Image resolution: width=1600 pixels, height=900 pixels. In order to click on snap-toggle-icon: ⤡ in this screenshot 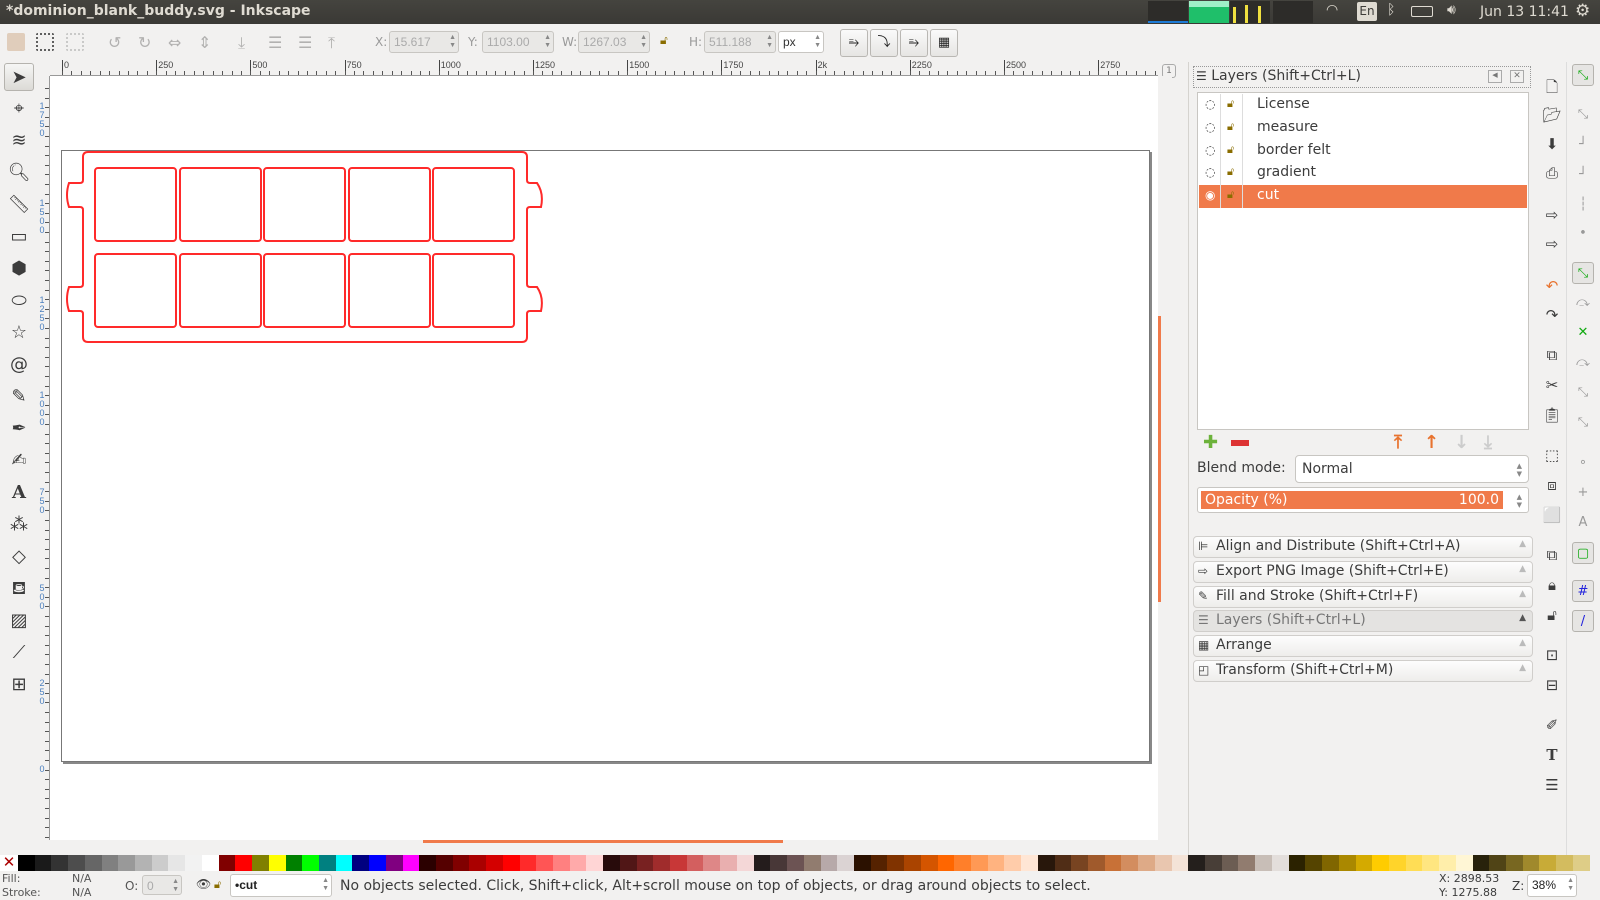, I will do `click(1583, 75)`.